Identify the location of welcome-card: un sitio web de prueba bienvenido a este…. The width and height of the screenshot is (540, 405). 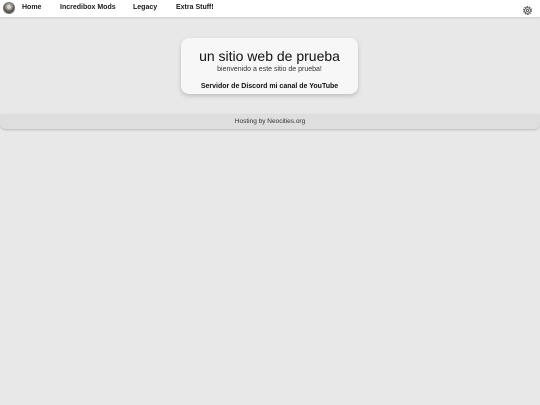
(269, 66).